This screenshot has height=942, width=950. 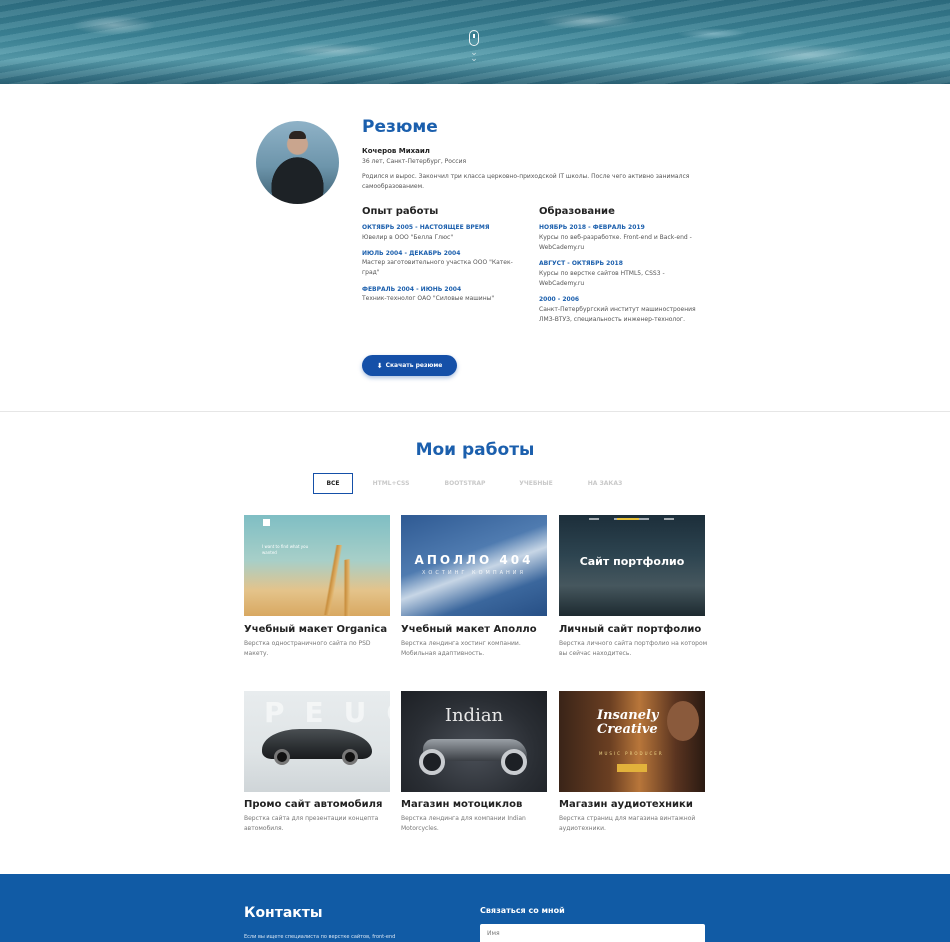 What do you see at coordinates (632, 768) in the screenshot?
I see `thumb-button` at bounding box center [632, 768].